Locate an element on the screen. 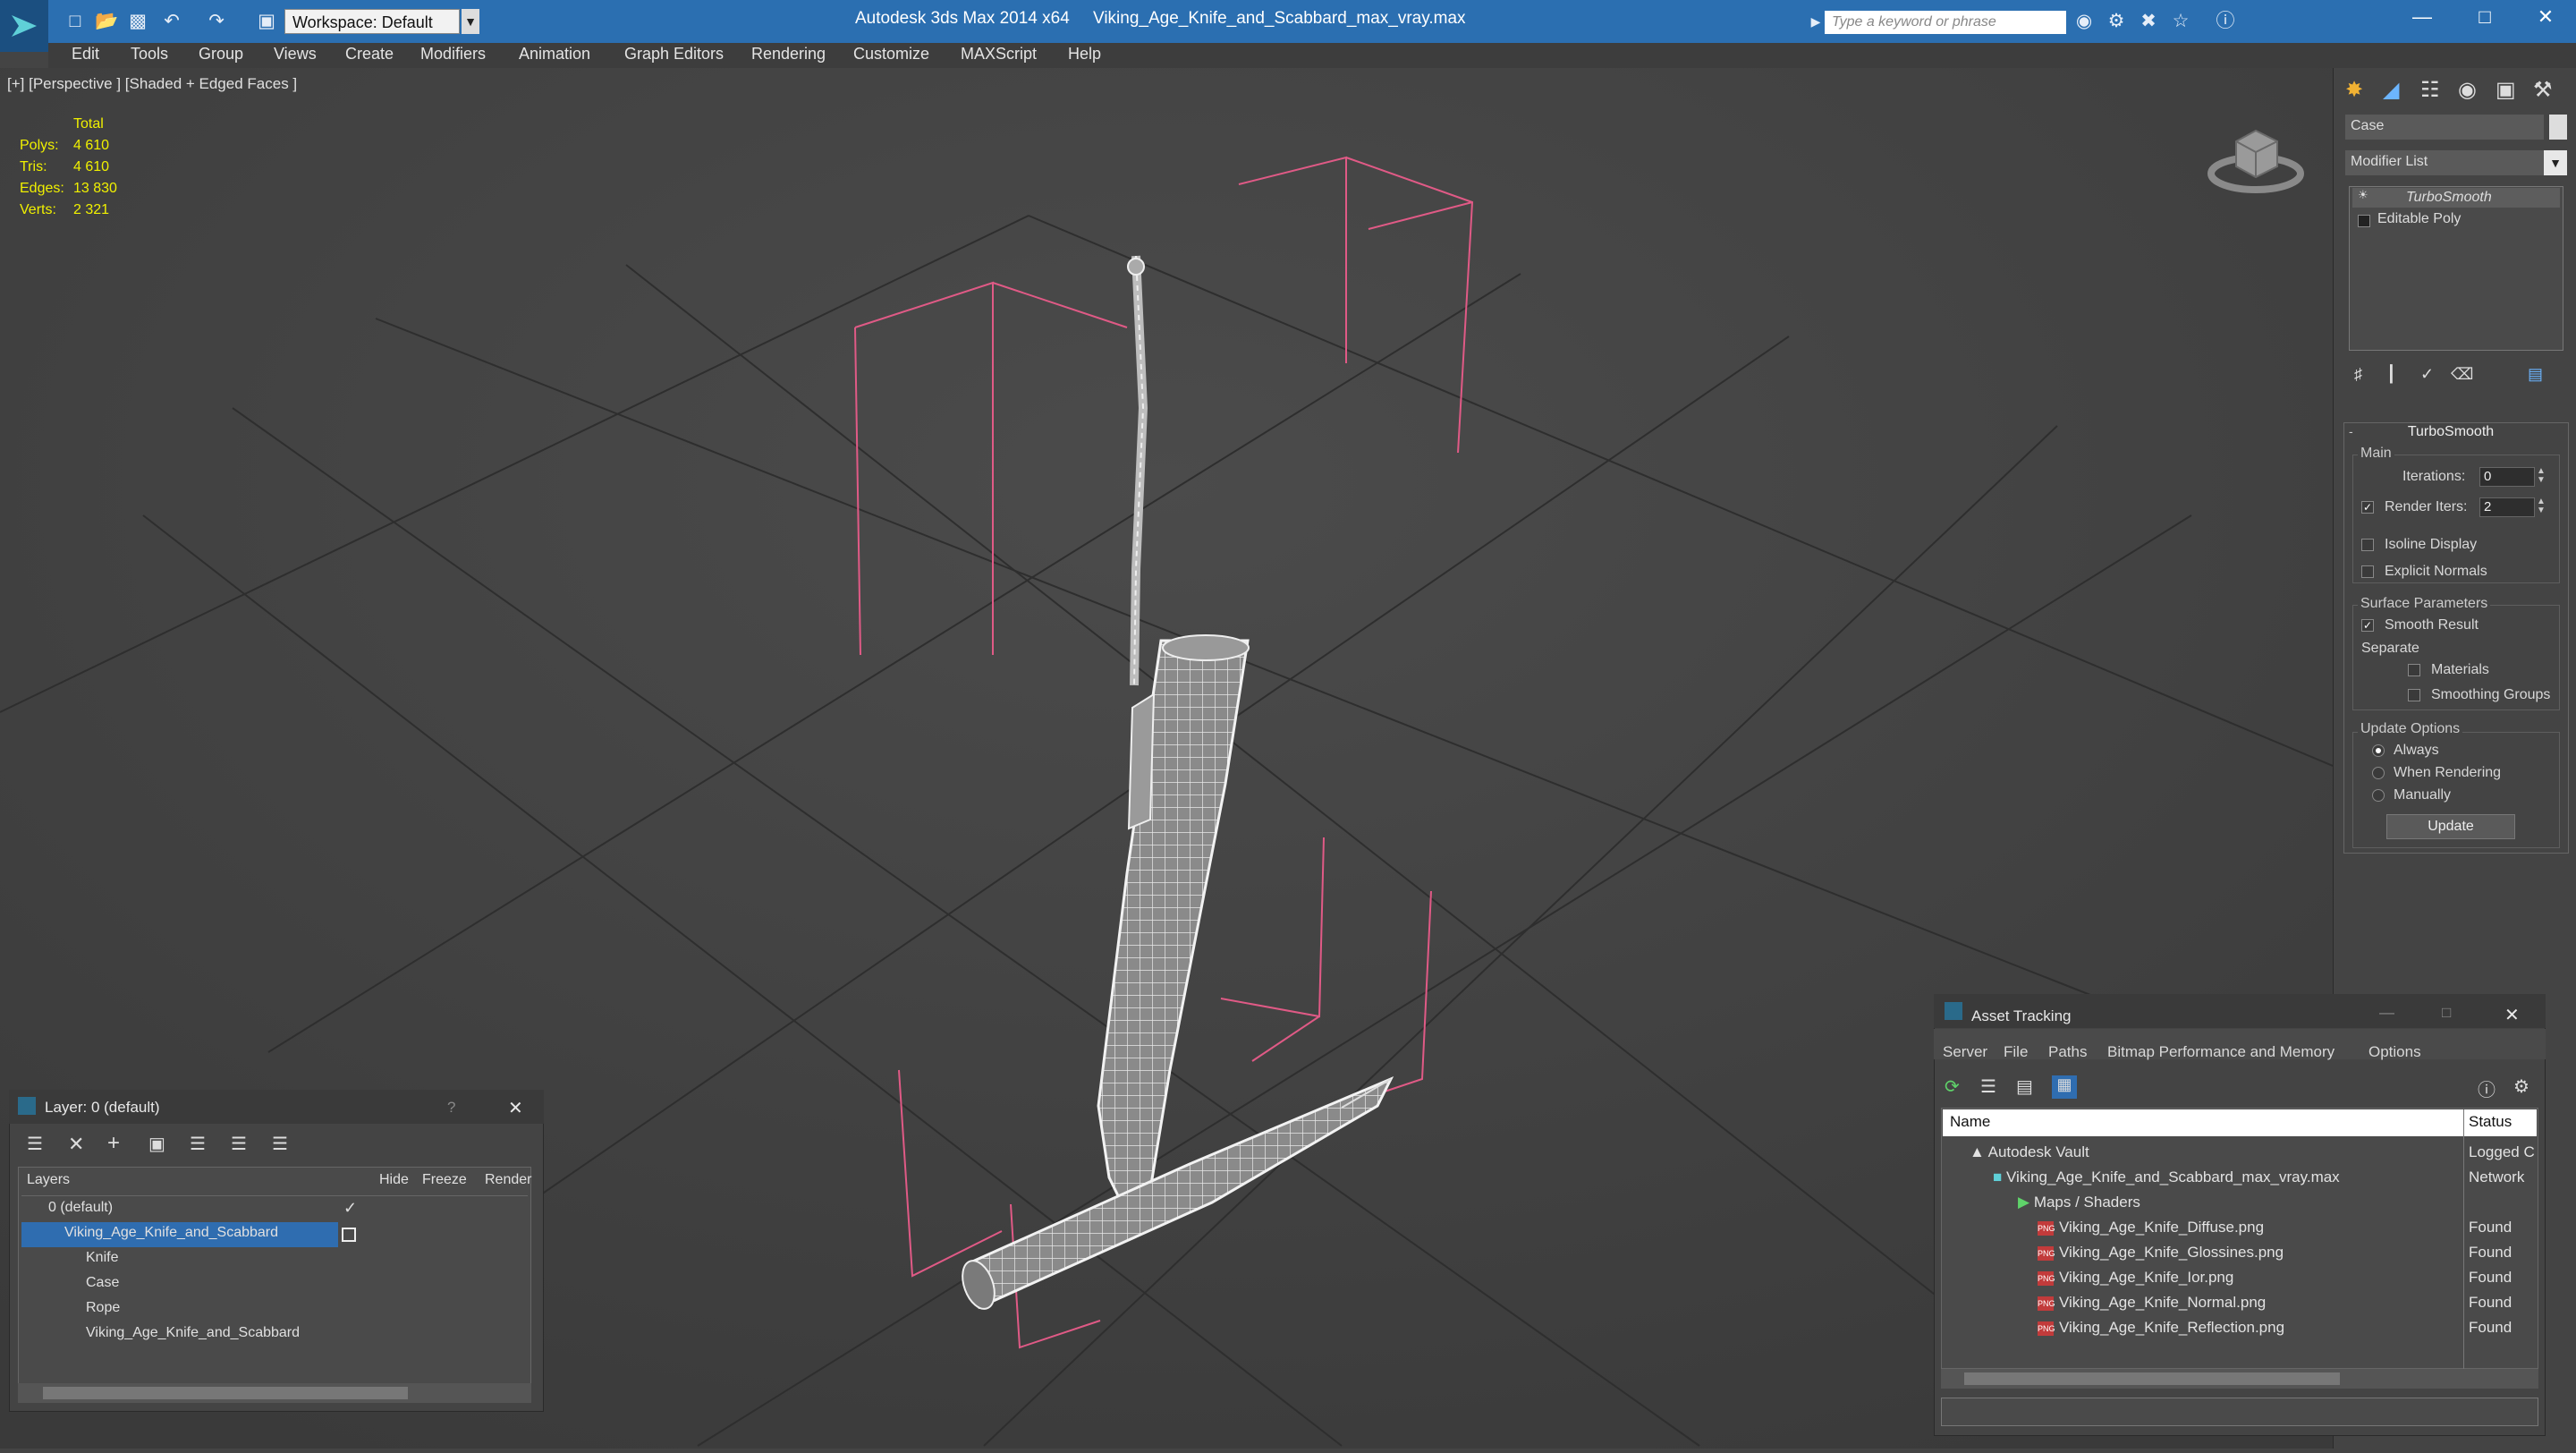 The width and height of the screenshot is (2576, 1453). col-status: Status is located at coordinates (2490, 1122).